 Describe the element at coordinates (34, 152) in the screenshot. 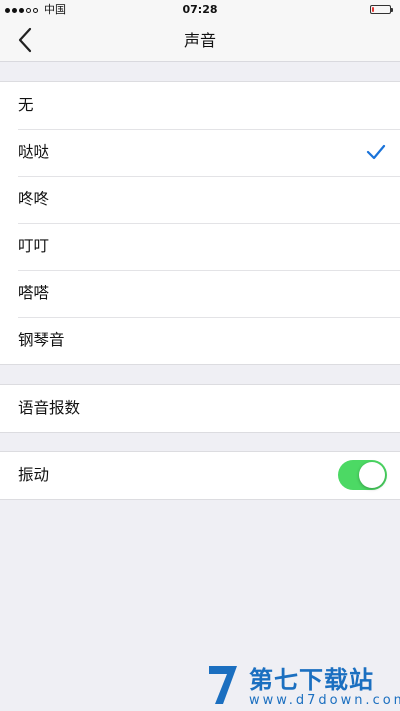

I see `sound-option-label: 哒哒` at that location.